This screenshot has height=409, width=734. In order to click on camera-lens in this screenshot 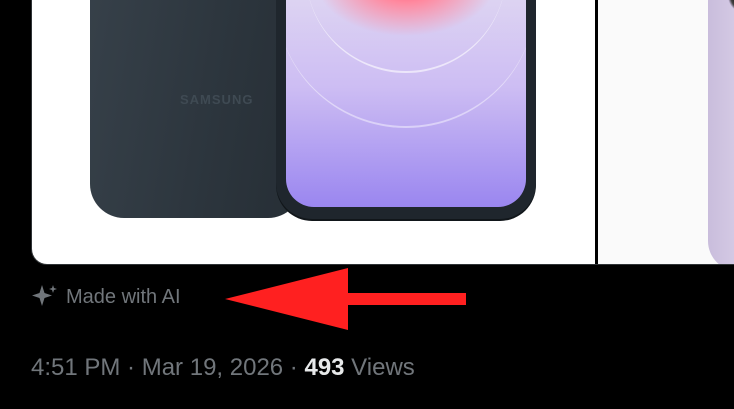, I will do `click(731, 6)`.